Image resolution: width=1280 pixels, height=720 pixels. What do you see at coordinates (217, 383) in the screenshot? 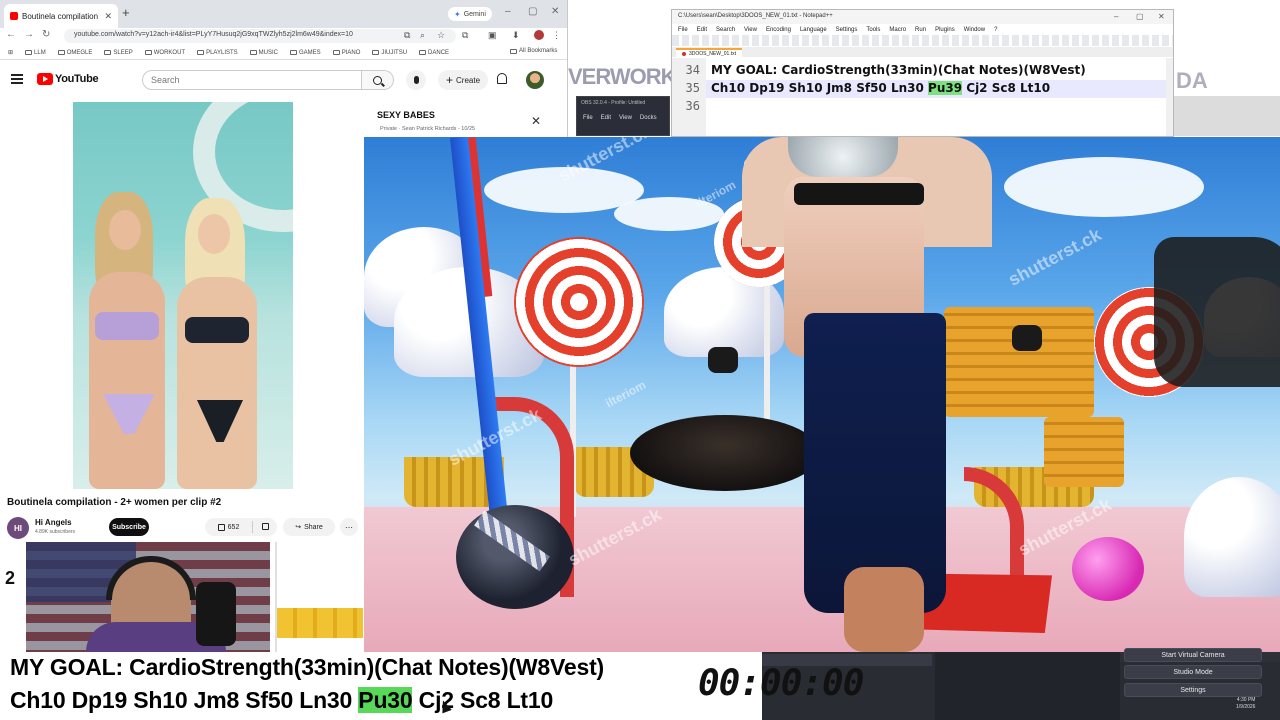
I see `video-figure-right` at bounding box center [217, 383].